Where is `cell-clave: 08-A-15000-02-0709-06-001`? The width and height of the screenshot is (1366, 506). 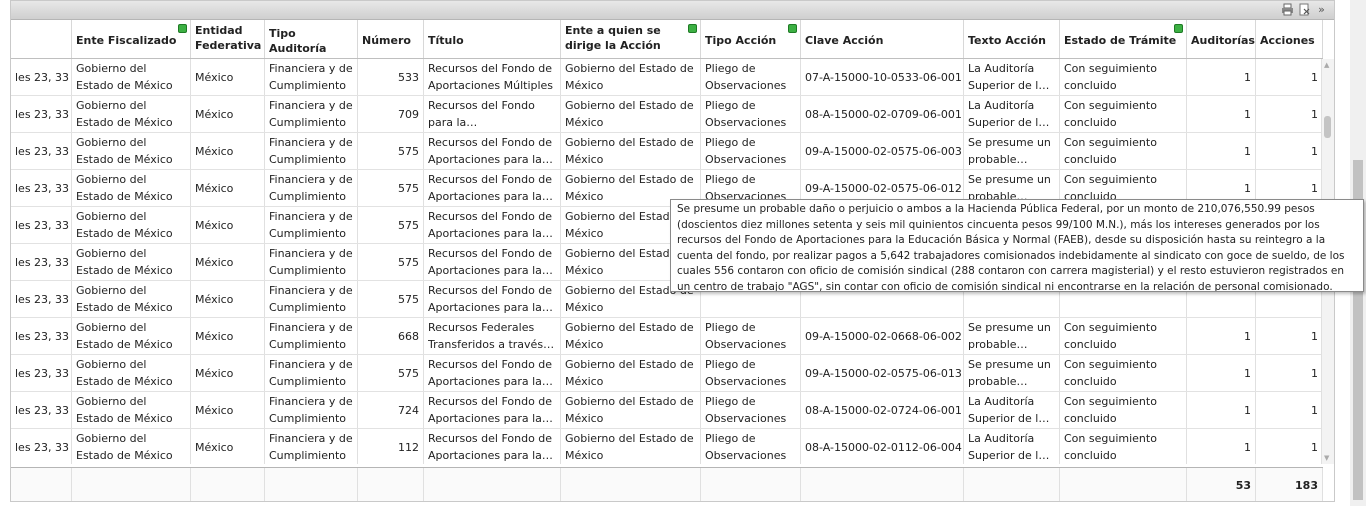 cell-clave: 08-A-15000-02-0709-06-001 is located at coordinates (882, 114).